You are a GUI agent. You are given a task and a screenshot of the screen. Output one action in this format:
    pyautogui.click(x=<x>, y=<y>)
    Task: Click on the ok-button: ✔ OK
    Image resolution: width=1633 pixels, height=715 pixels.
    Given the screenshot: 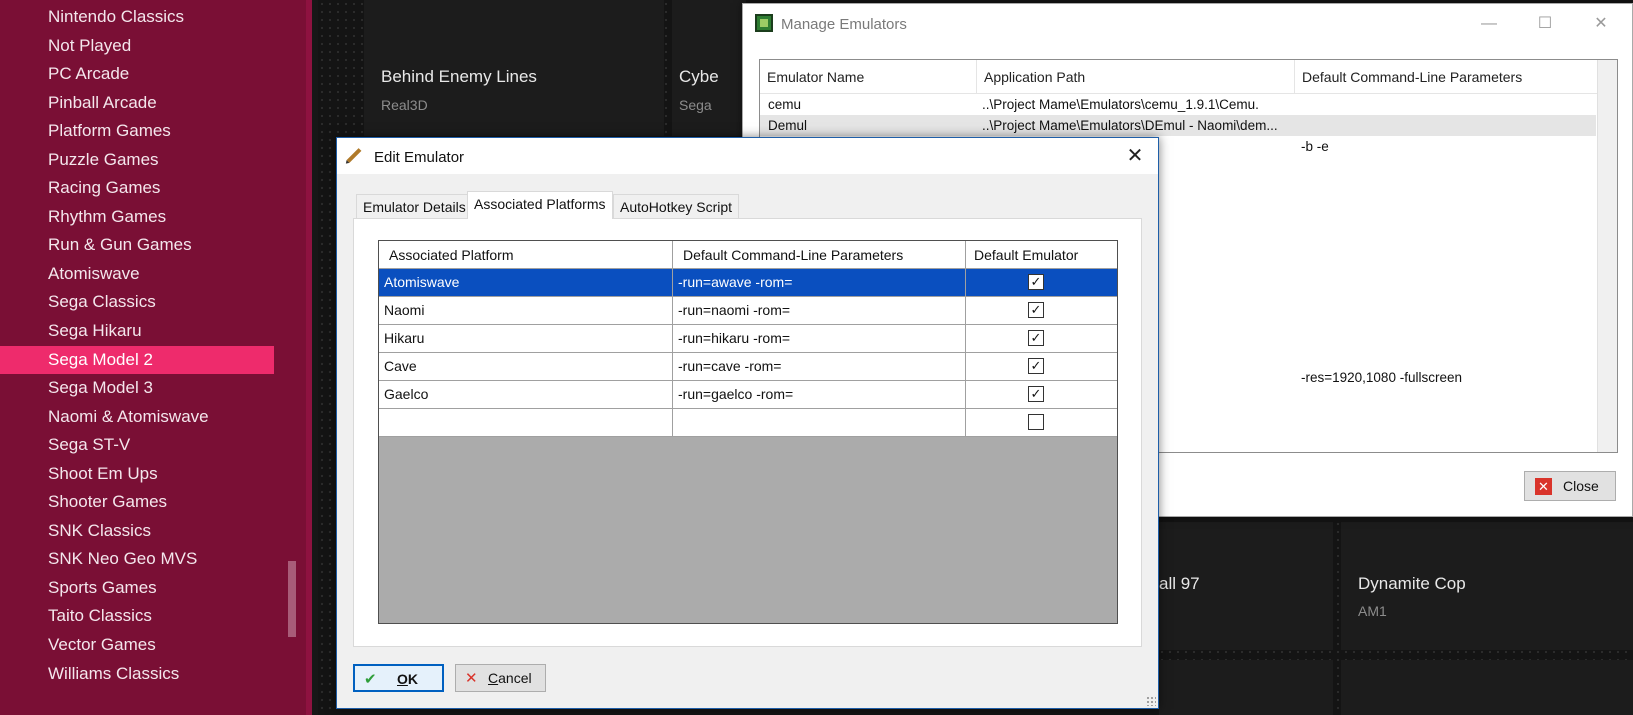 What is the action you would take?
    pyautogui.click(x=398, y=678)
    